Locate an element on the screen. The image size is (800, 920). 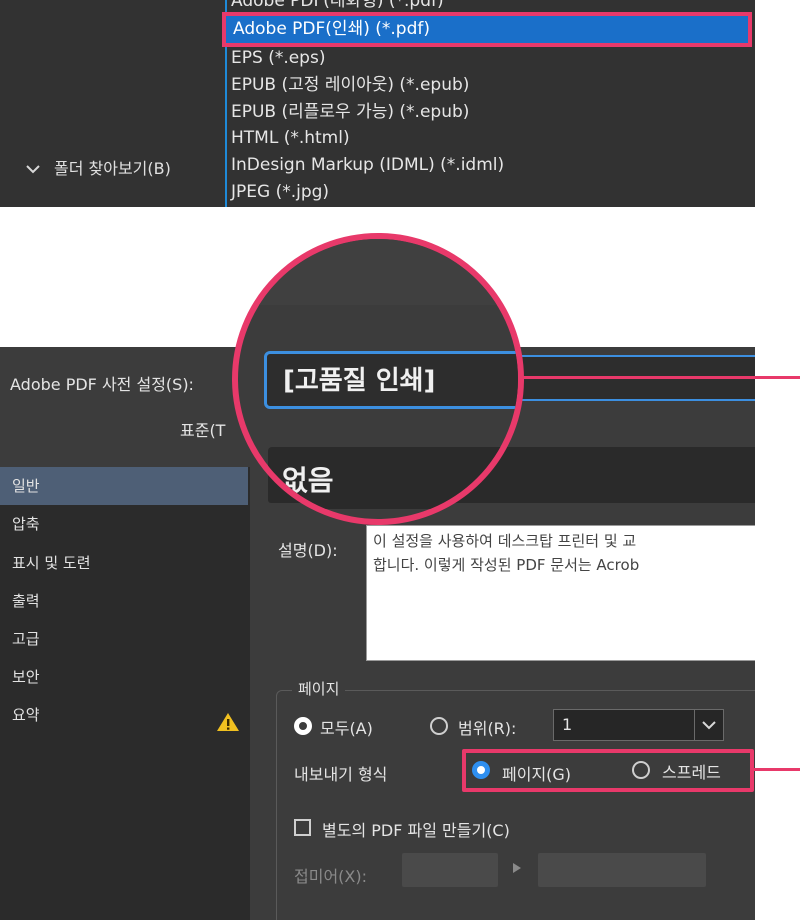
format-spreads-label: 스프레드 is located at coordinates (691, 772).